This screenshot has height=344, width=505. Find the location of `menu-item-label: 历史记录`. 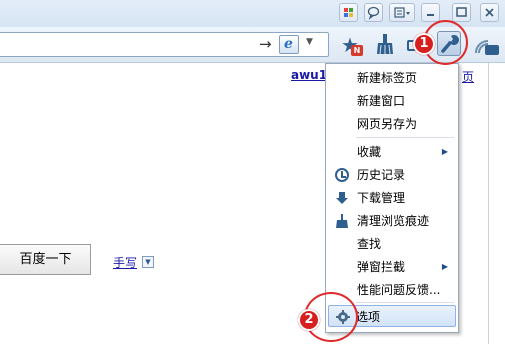

menu-item-label: 历史记录 is located at coordinates (381, 175).